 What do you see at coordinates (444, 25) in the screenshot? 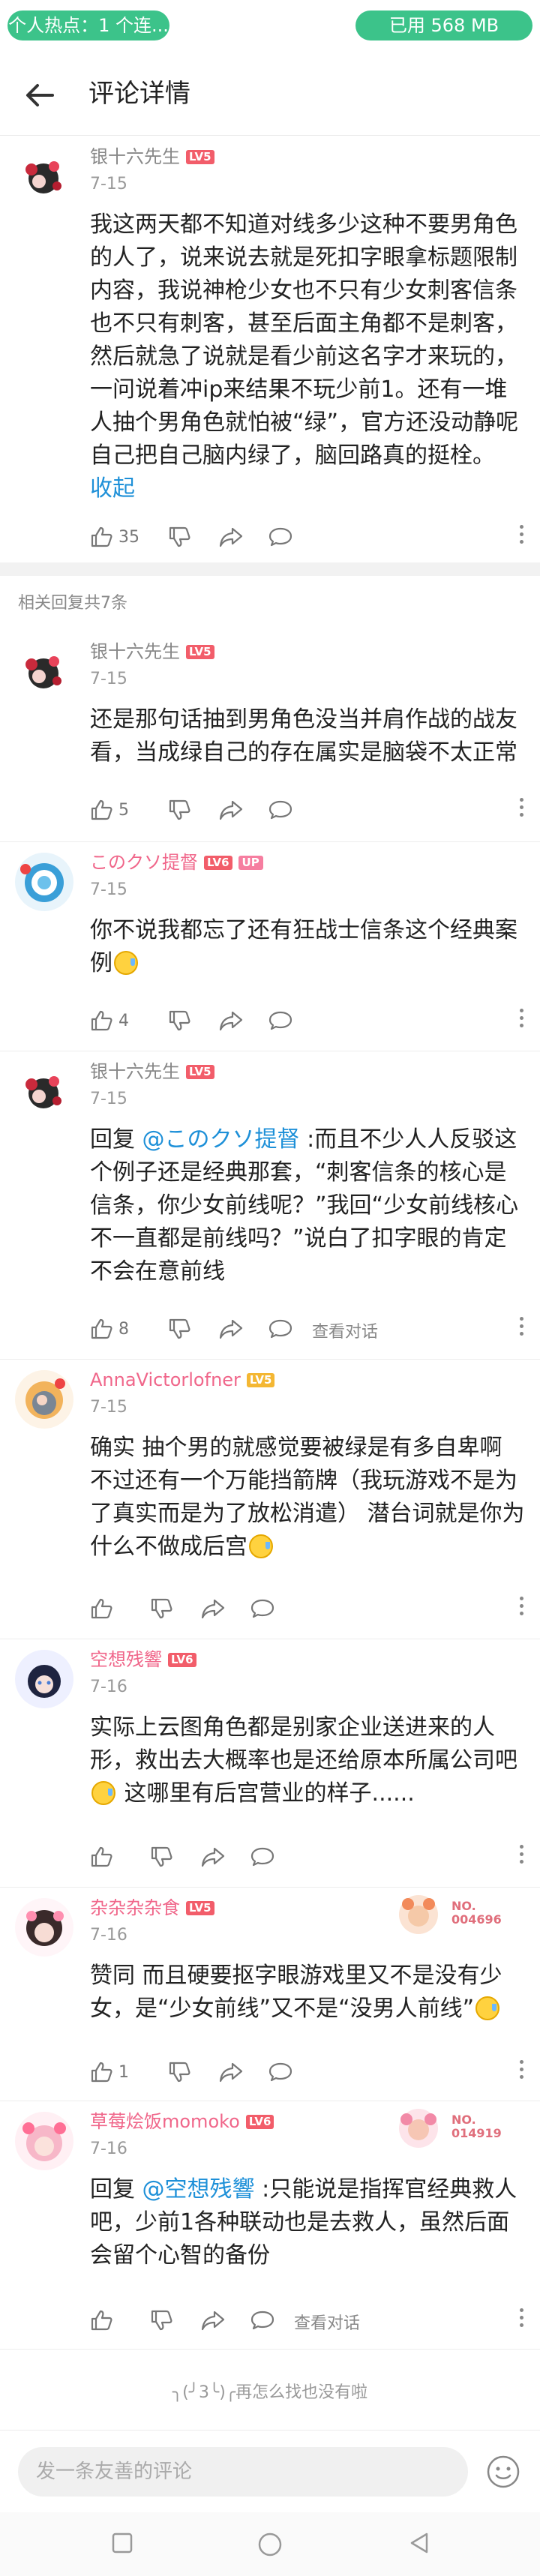
I see `data-usage-pill: 已用 568 MB` at bounding box center [444, 25].